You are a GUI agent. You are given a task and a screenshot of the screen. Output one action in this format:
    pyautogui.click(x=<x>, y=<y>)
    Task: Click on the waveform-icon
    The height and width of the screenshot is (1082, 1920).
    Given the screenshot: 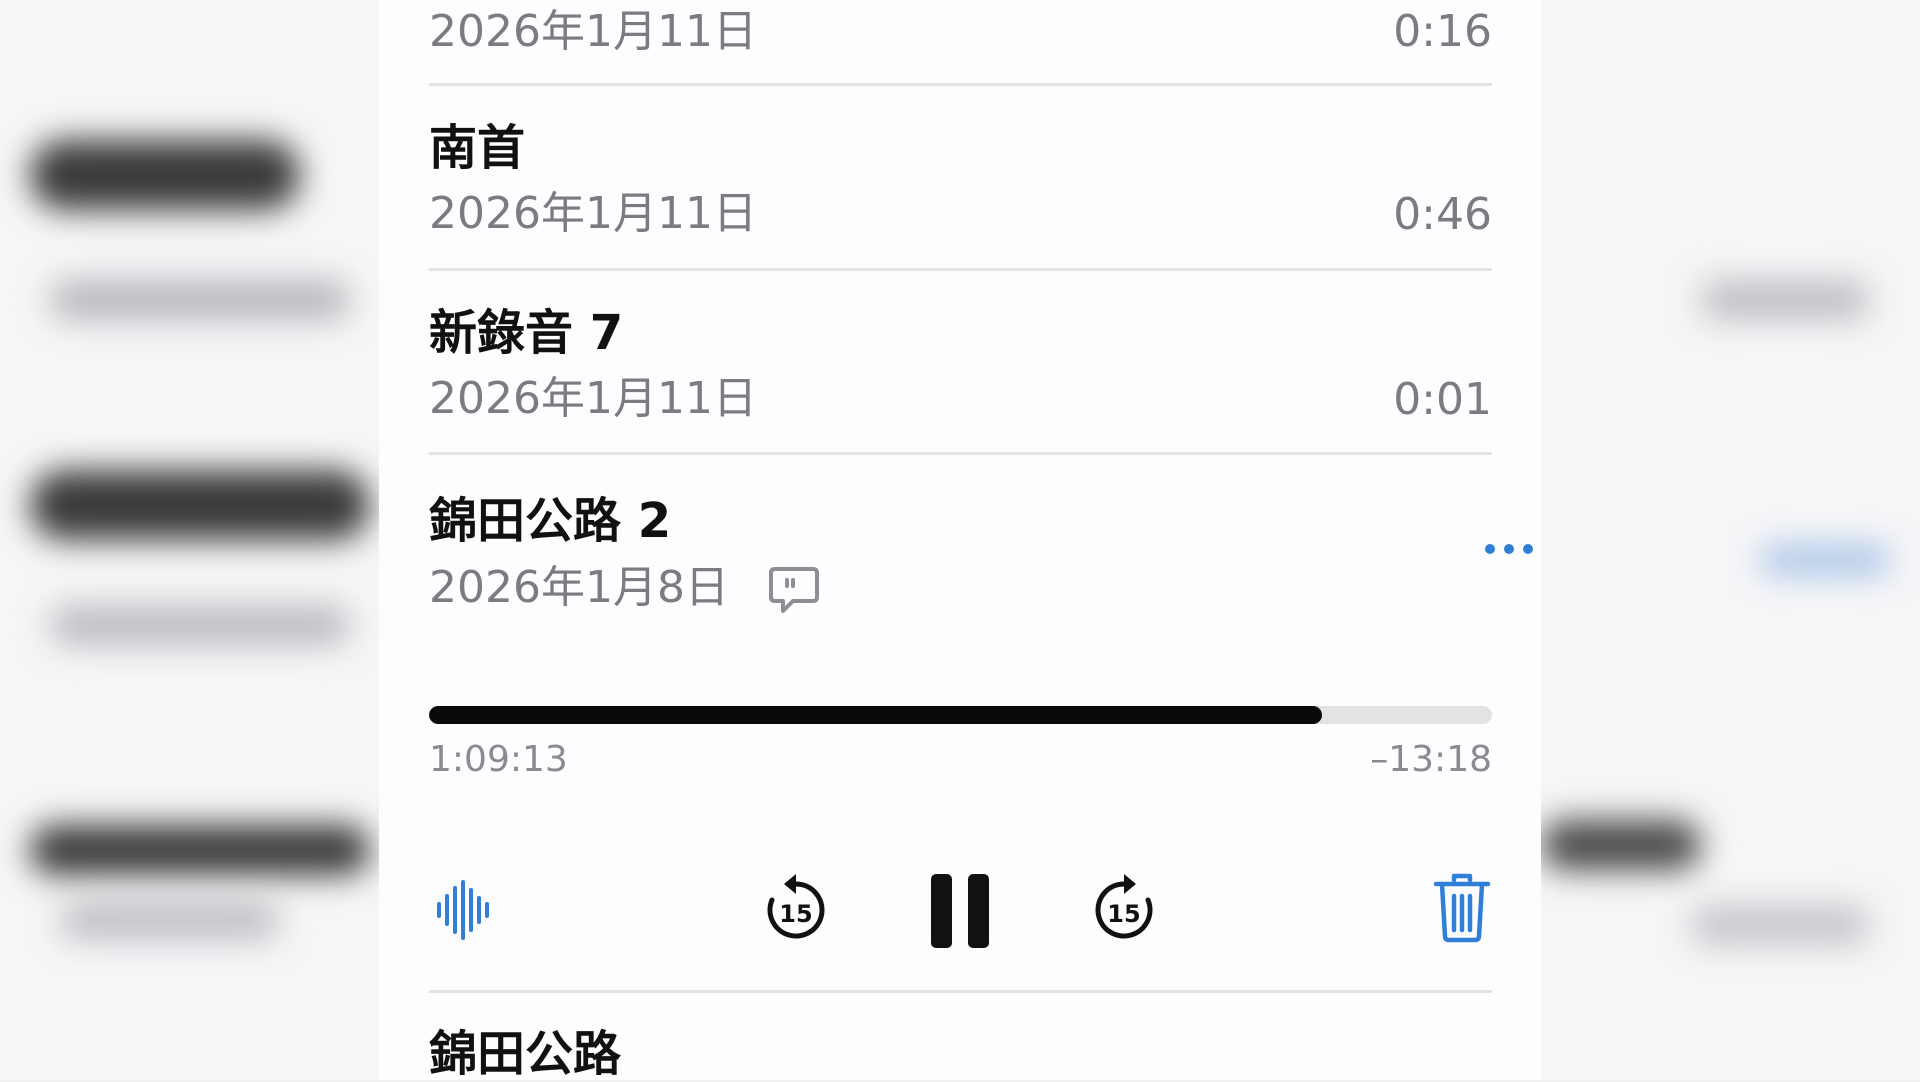 What is the action you would take?
    pyautogui.click(x=465, y=912)
    